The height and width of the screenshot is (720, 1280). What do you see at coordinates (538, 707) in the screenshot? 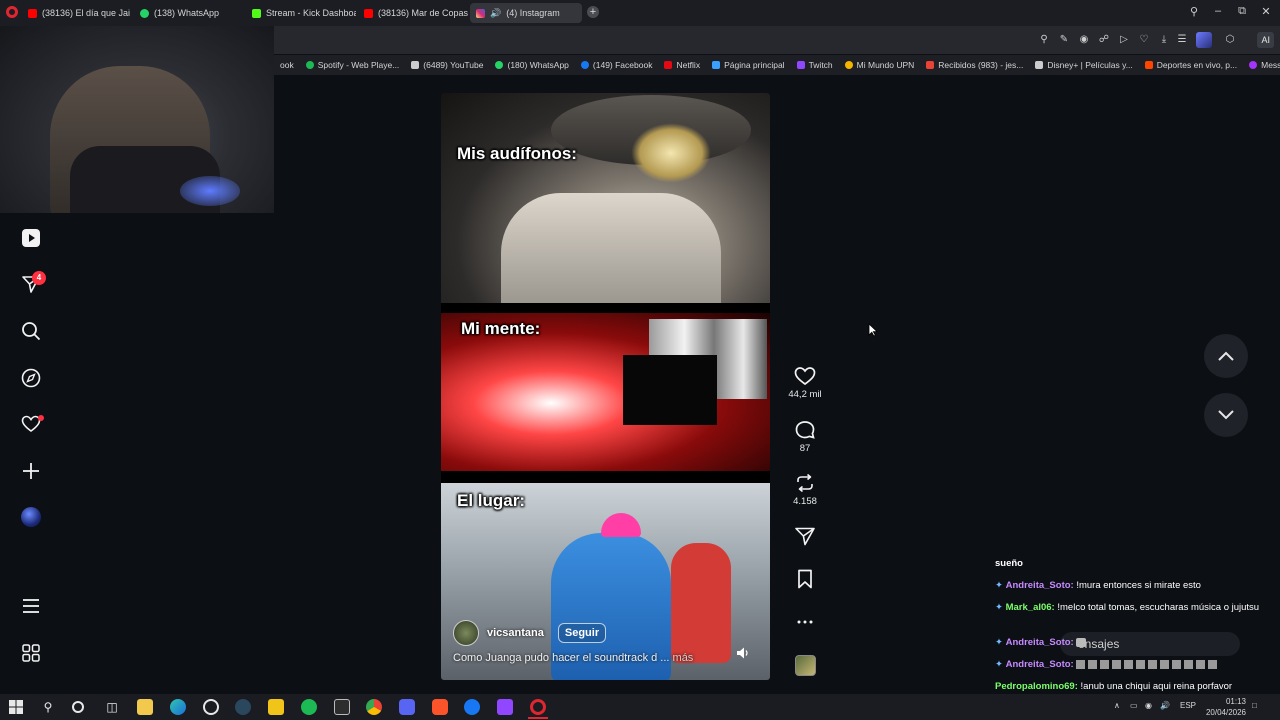
I see `opera-icon` at bounding box center [538, 707].